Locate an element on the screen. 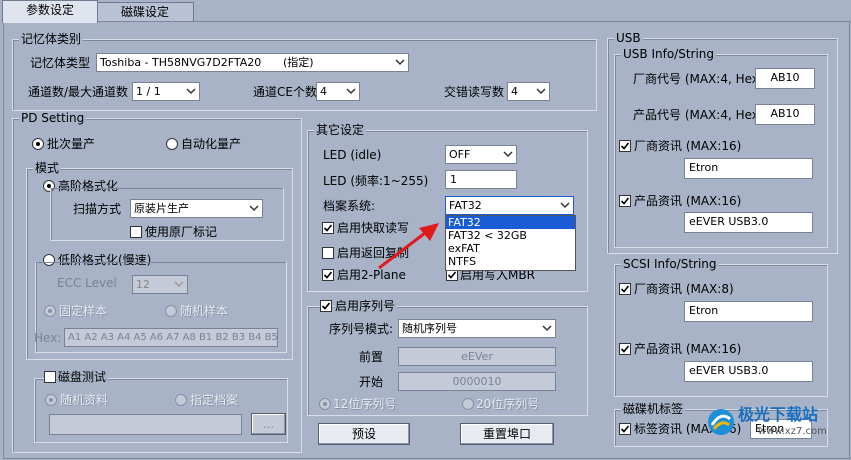  fs-option-exfat: exFAT is located at coordinates (510, 248).